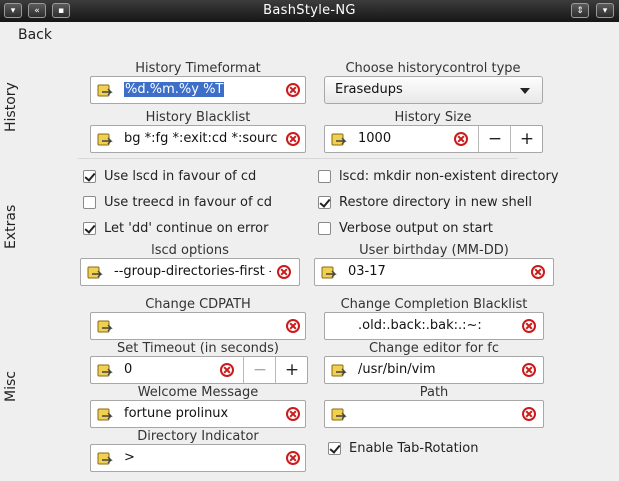 This screenshot has height=481, width=619. Describe the element at coordinates (416, 228) in the screenshot. I see `checkbox-label: Verbose output on start` at that location.